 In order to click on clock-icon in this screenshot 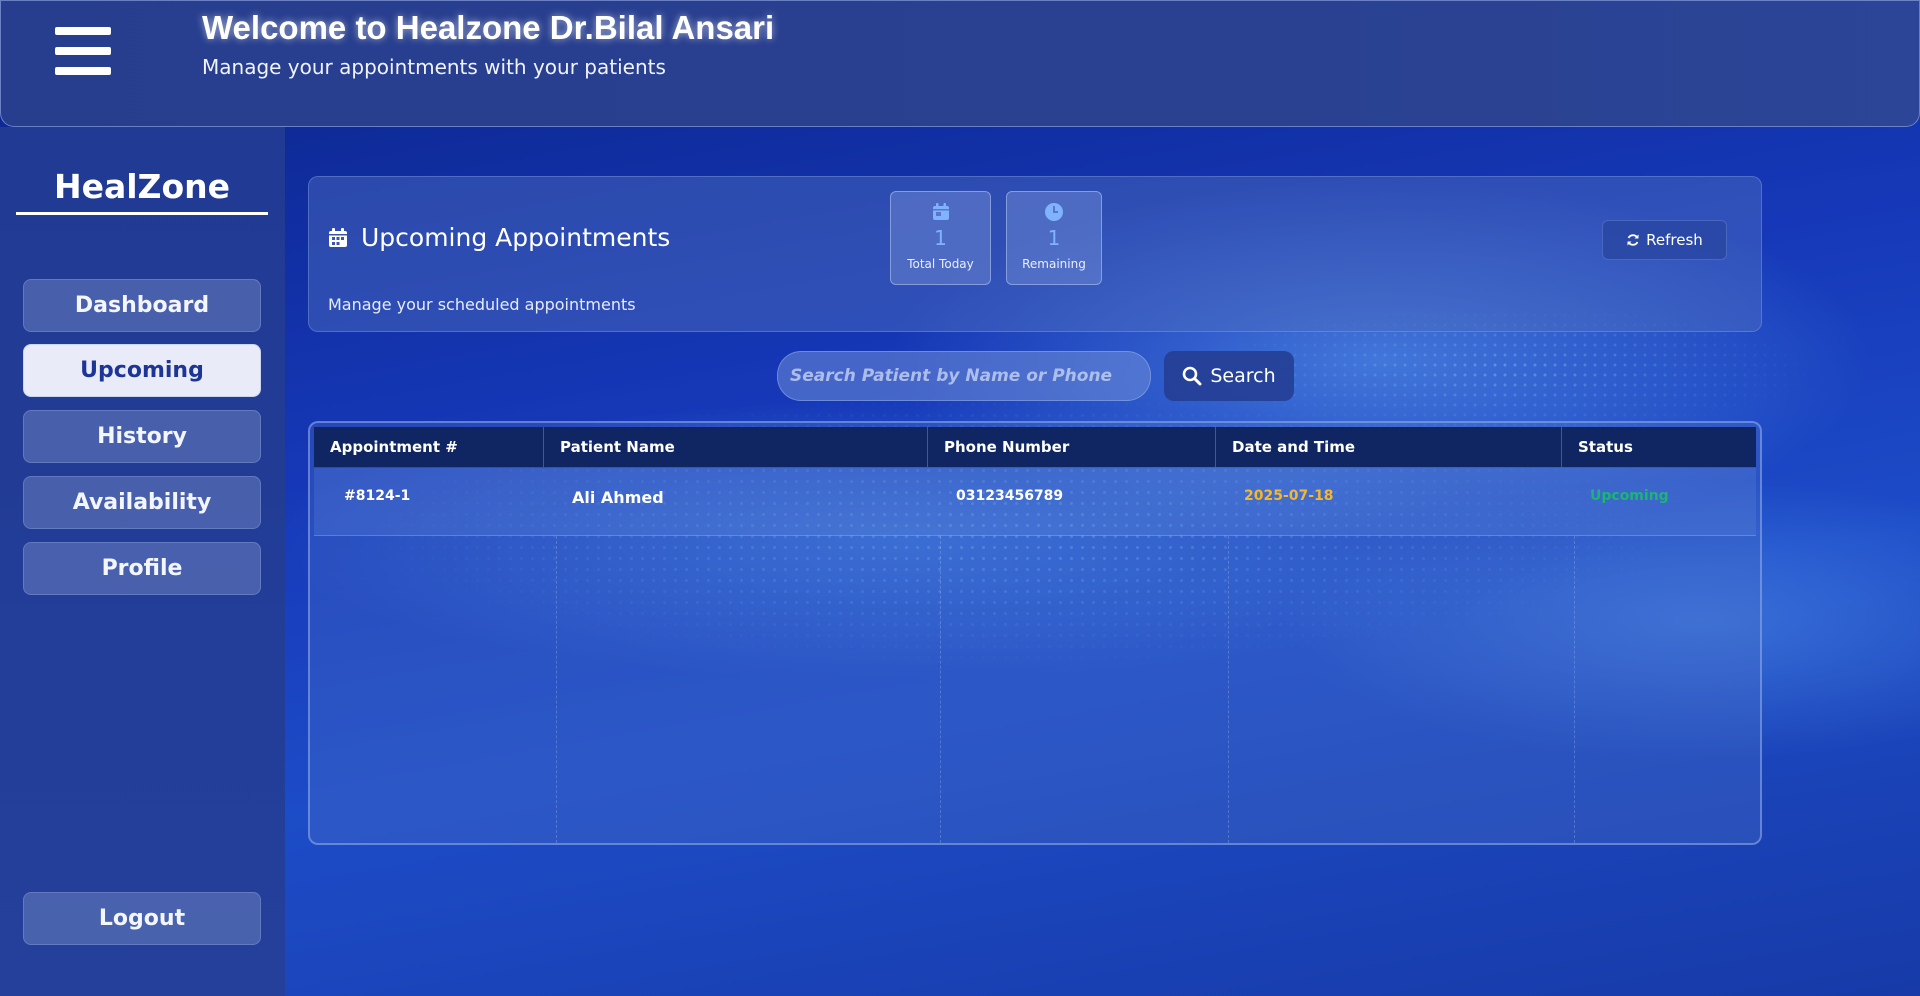, I will do `click(1054, 212)`.